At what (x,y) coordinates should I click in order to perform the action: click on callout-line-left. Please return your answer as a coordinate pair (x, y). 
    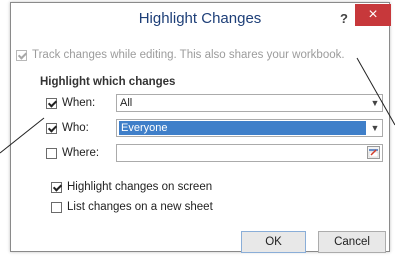
    Looking at the image, I should click on (22, 135).